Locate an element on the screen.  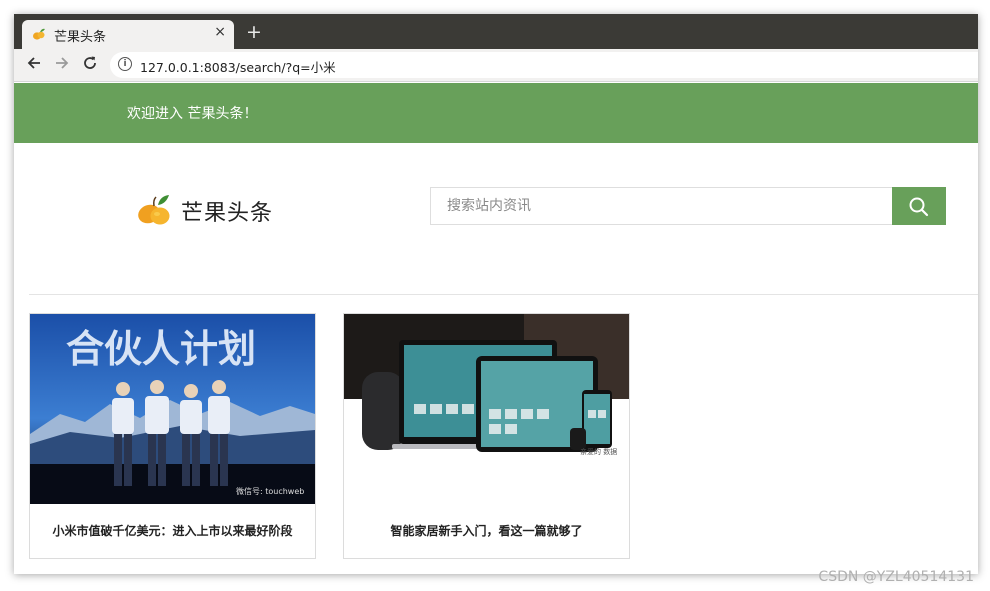
site-info-icon: i is located at coordinates (125, 64).